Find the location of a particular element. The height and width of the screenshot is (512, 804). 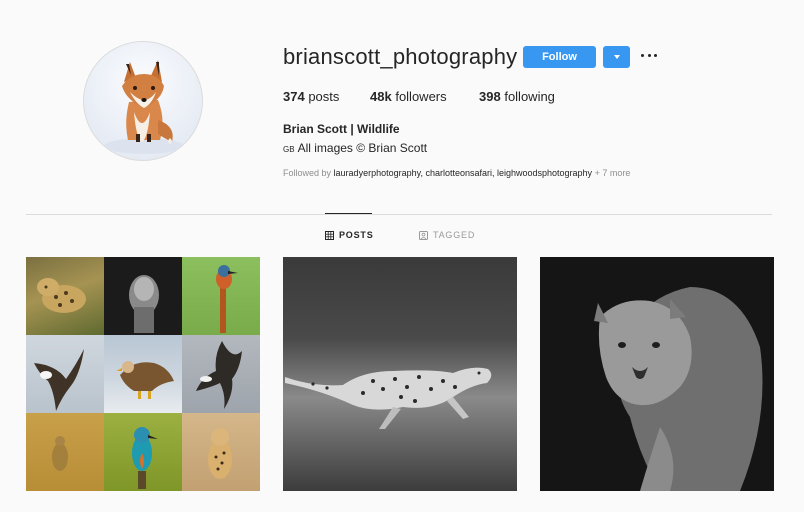

posts-count: 374 posts is located at coordinates (311, 96).